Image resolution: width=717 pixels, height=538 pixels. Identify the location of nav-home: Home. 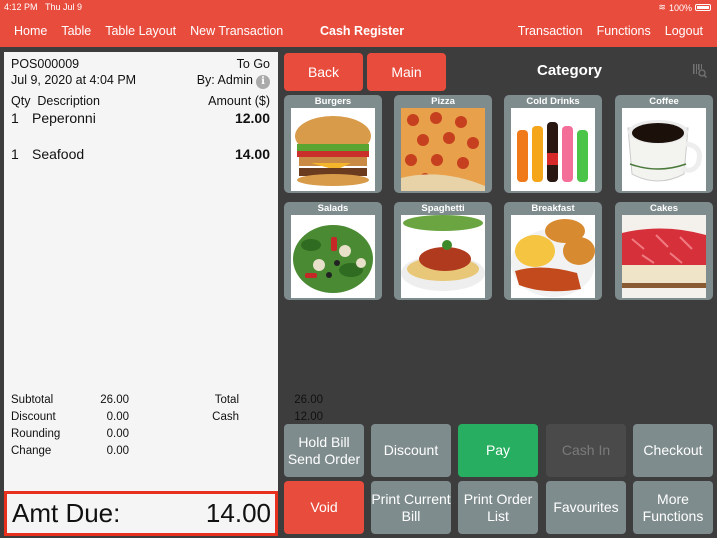
(30, 31).